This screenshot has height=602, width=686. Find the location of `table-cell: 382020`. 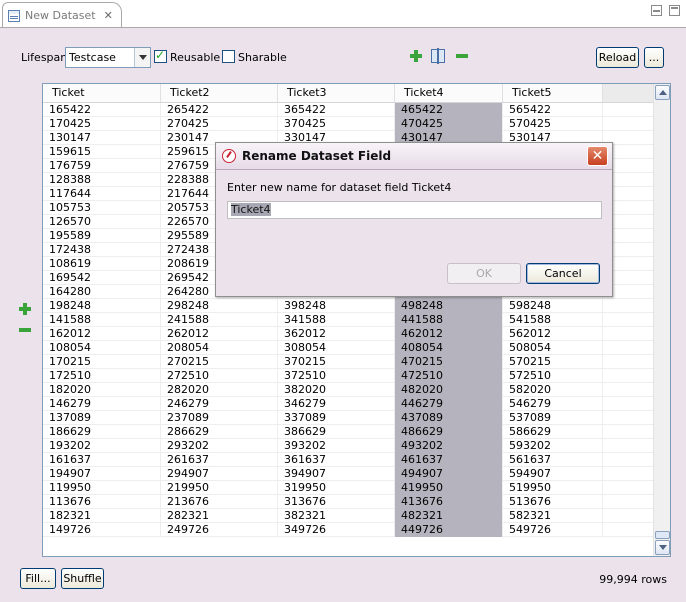

table-cell: 382020 is located at coordinates (336, 390).